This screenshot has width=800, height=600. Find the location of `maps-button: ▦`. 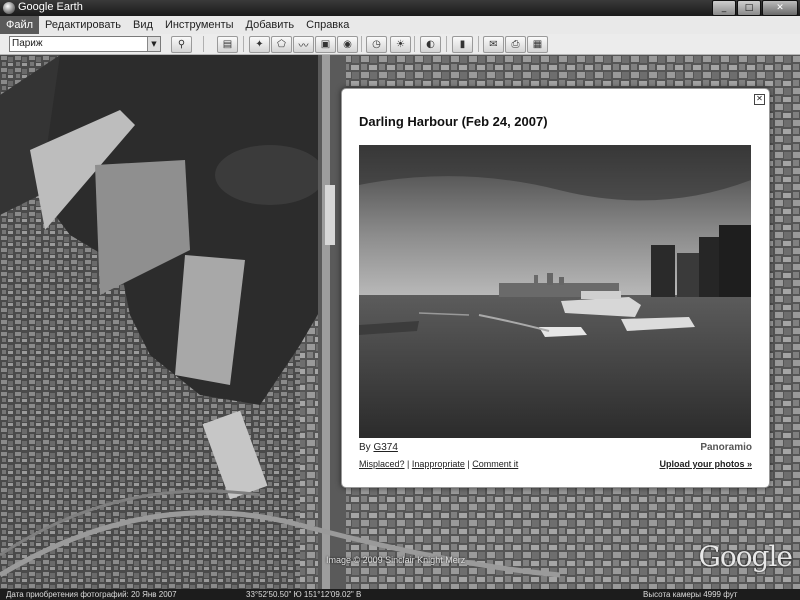

maps-button: ▦ is located at coordinates (537, 44).